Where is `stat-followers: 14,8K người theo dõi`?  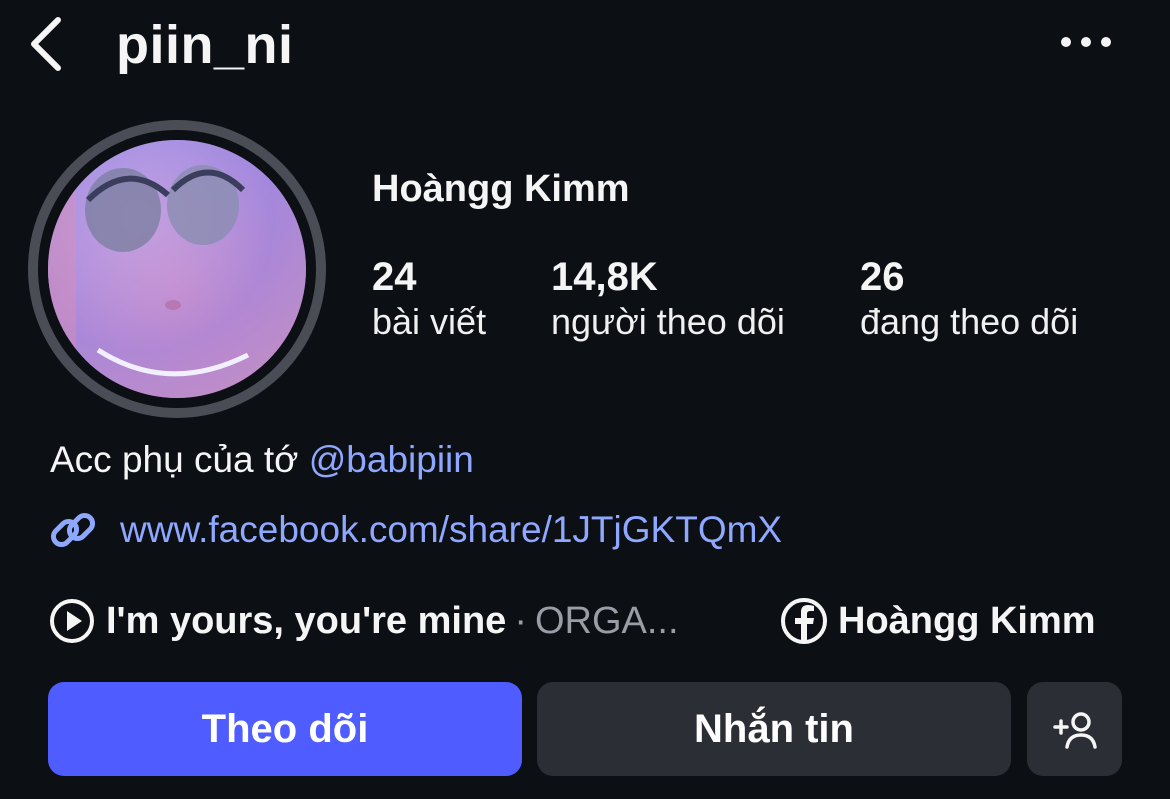 stat-followers: 14,8K người theo dõi is located at coordinates (668, 299).